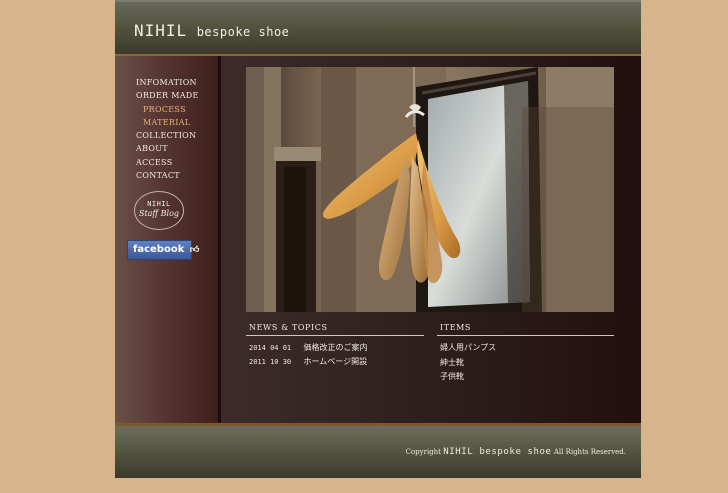  What do you see at coordinates (243, 32) in the screenshot?
I see `site-title-subtitle: bespoke shoe` at bounding box center [243, 32].